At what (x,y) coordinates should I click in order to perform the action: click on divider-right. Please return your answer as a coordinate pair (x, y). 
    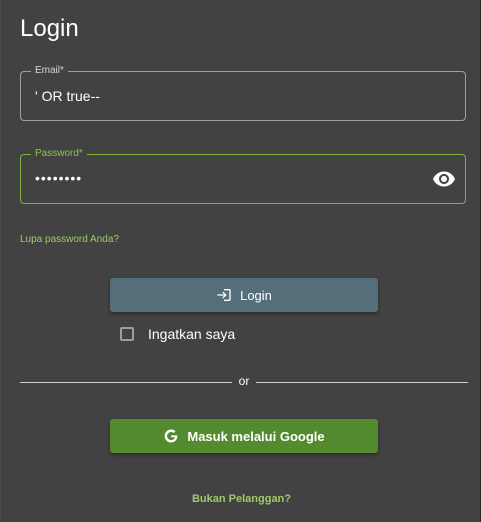
    Looking at the image, I should click on (362, 382).